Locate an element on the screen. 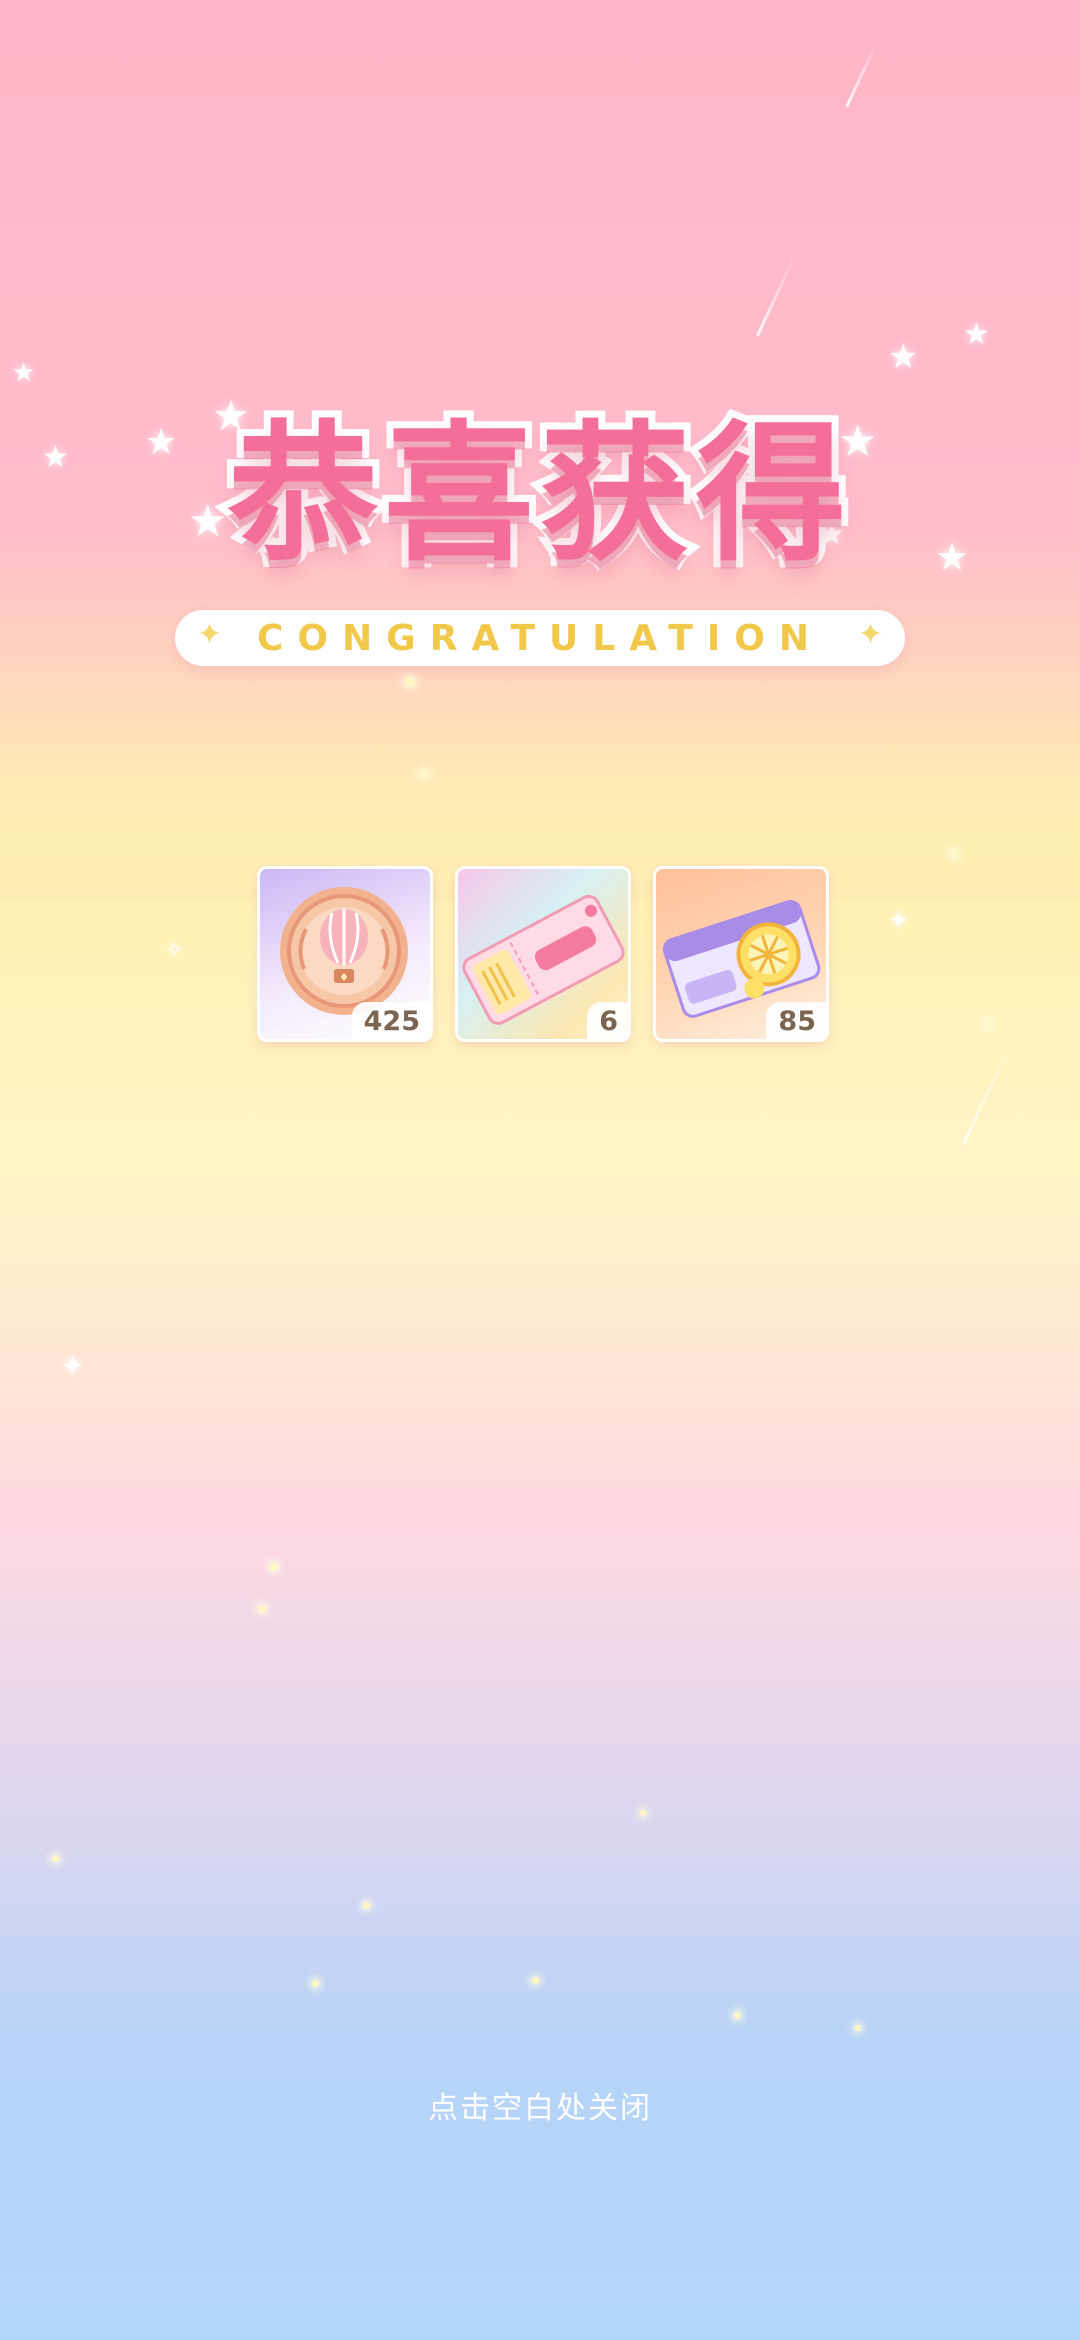  close-hint: 点击空白处关闭 is located at coordinates (540, 2105).